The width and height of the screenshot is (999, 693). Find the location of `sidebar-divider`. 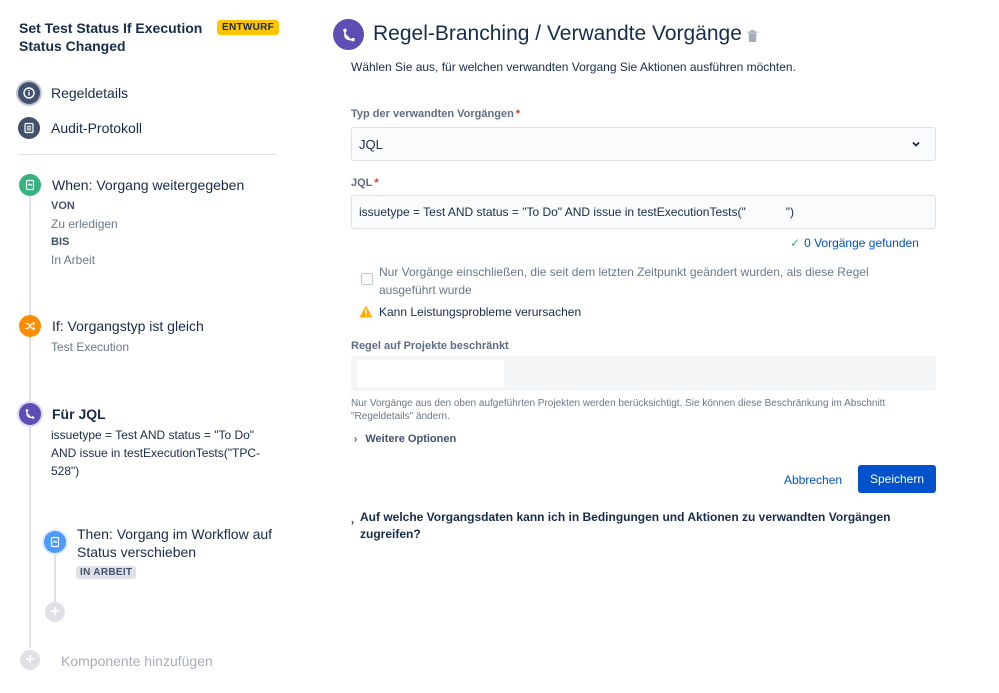

sidebar-divider is located at coordinates (147, 154).